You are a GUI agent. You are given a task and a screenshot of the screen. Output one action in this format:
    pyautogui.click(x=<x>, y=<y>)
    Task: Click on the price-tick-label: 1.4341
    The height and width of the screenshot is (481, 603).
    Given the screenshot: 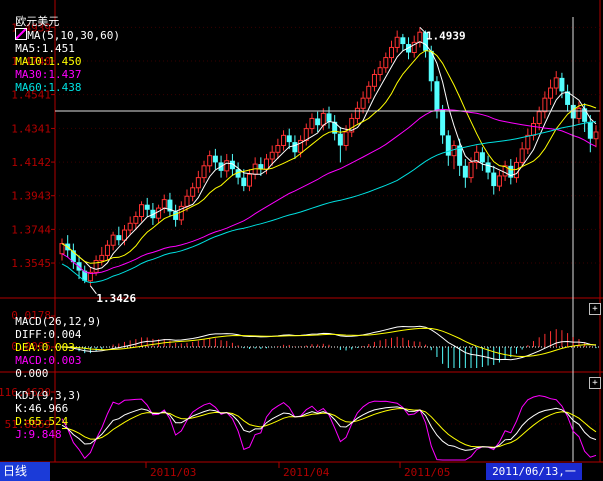 What is the action you would take?
    pyautogui.click(x=31, y=128)
    